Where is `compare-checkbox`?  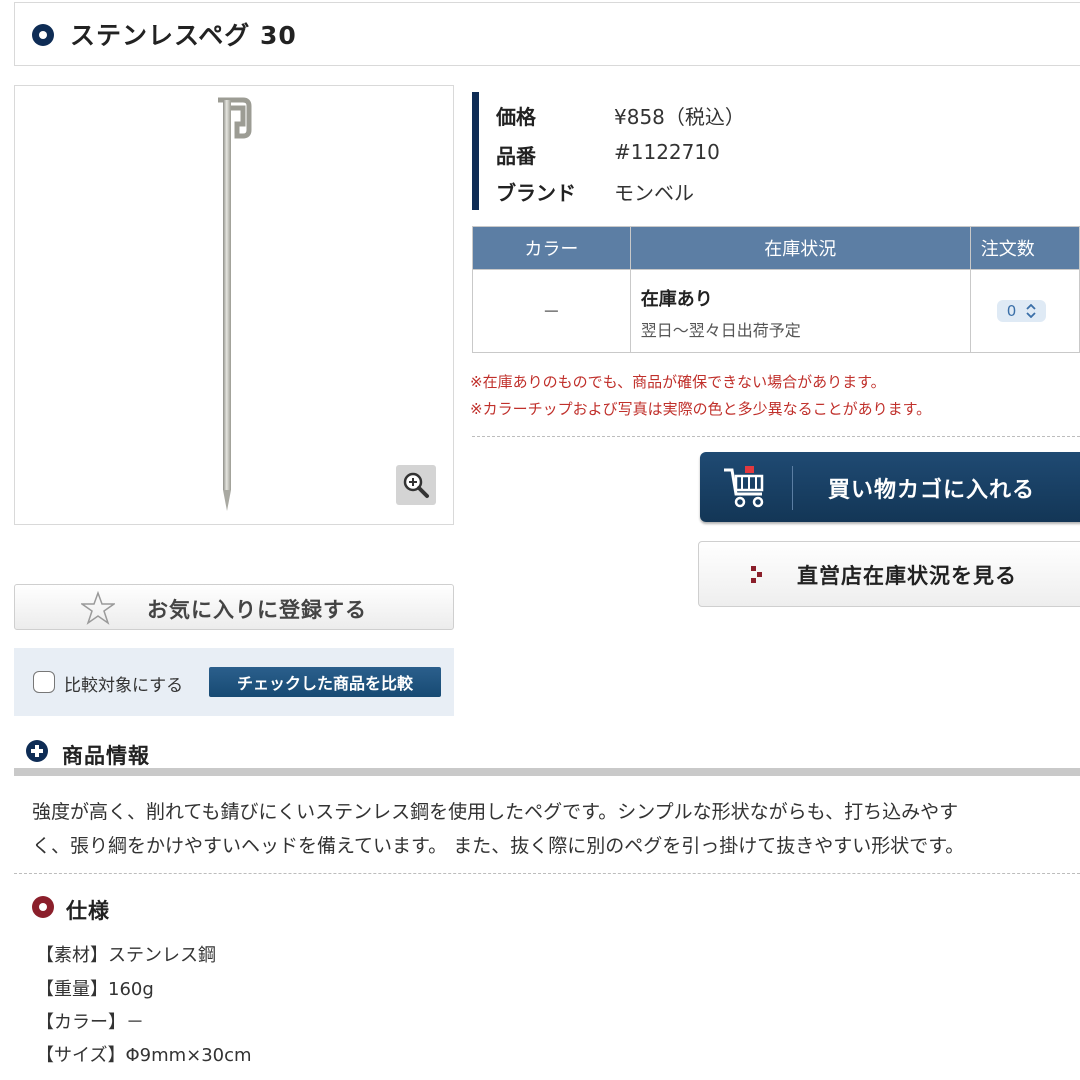 compare-checkbox is located at coordinates (44, 682).